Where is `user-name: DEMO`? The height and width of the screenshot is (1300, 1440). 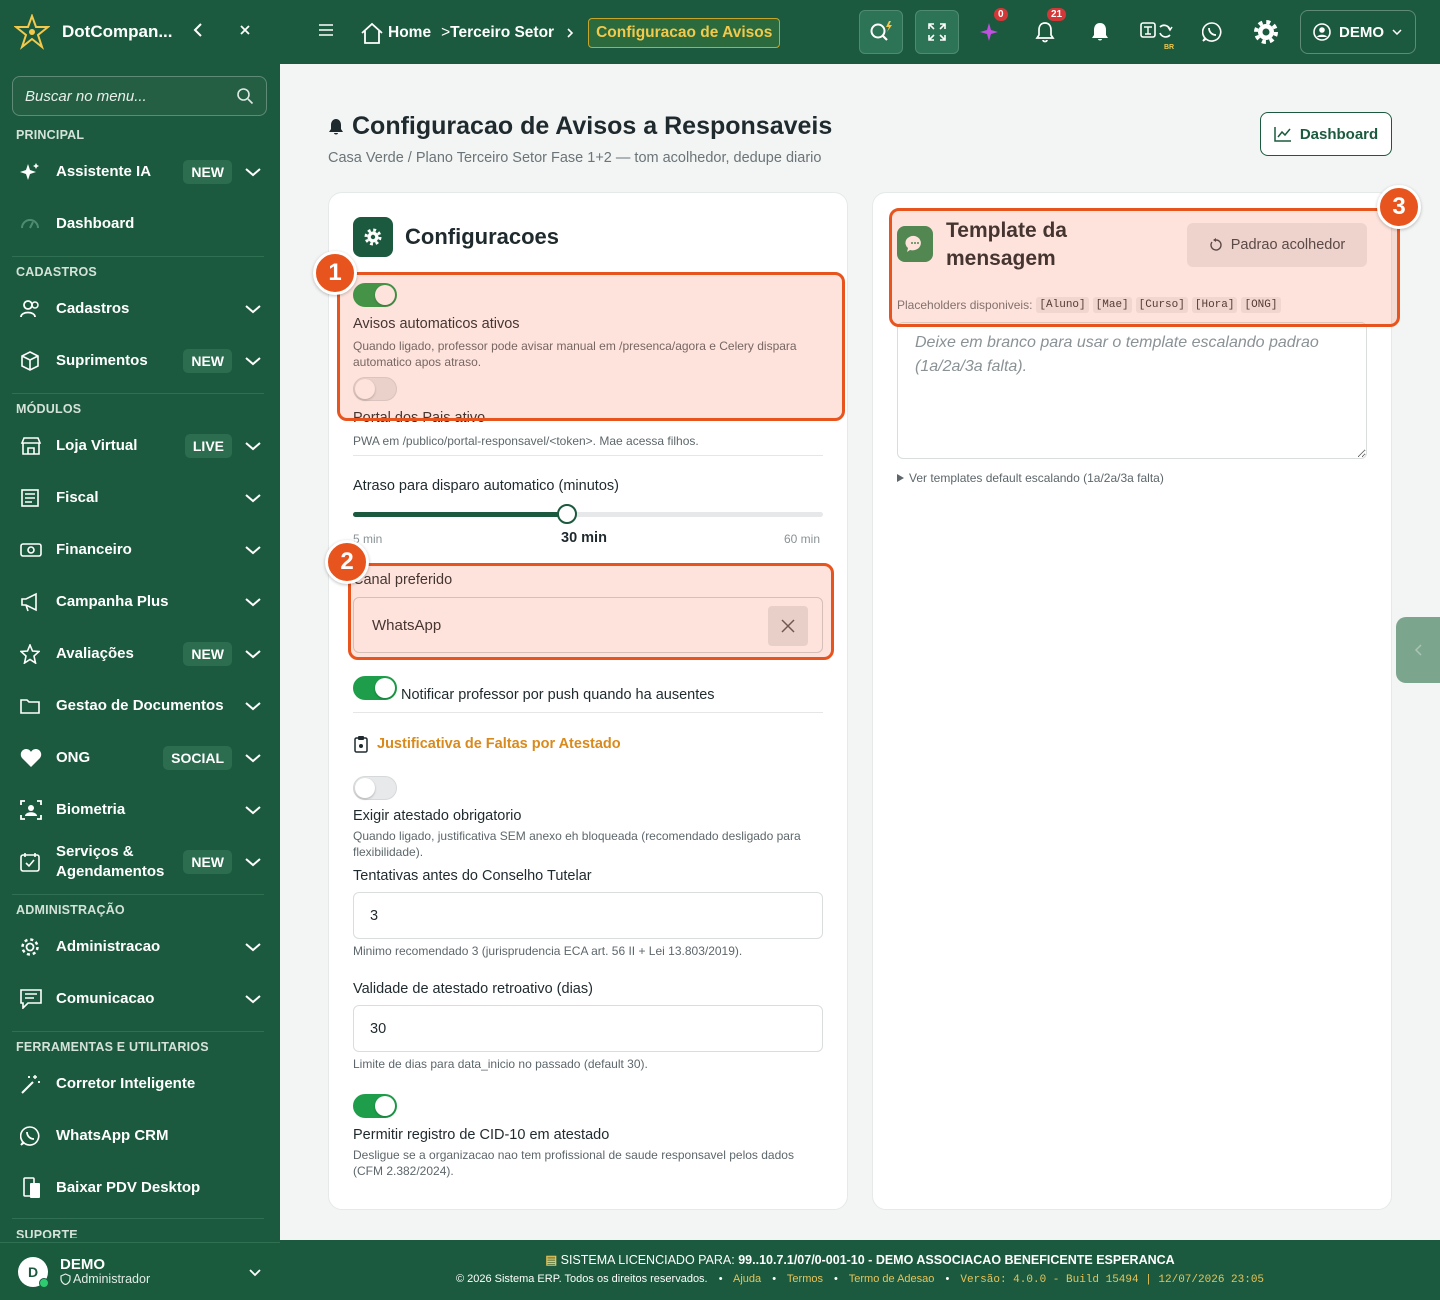 user-name: DEMO is located at coordinates (82, 1264).